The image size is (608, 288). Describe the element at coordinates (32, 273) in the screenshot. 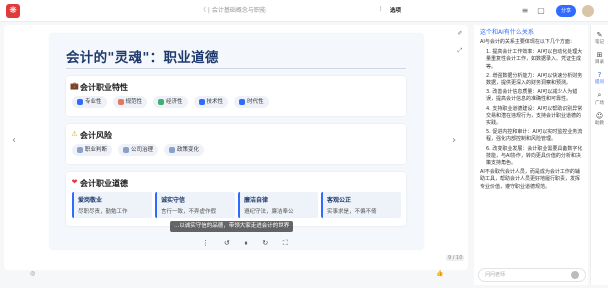

I see `ai-badge-icon: ◎` at that location.